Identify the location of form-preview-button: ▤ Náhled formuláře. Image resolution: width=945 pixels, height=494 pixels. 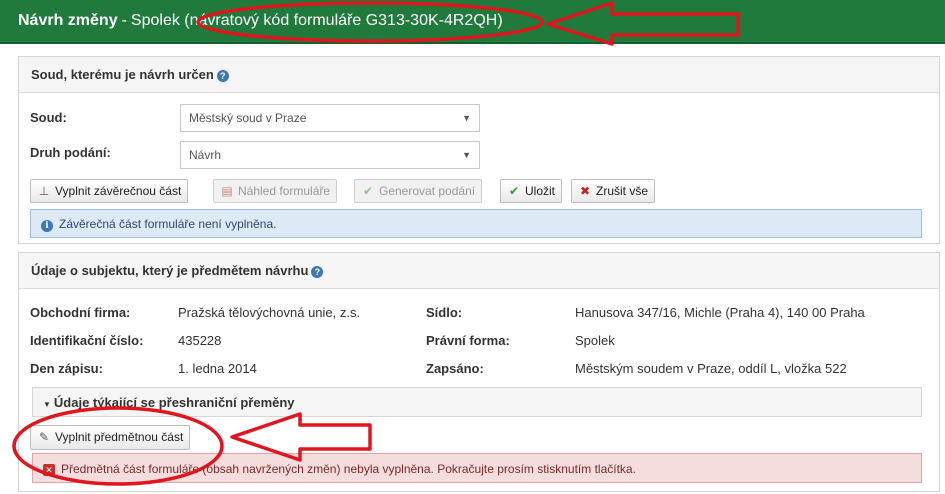
(275, 191).